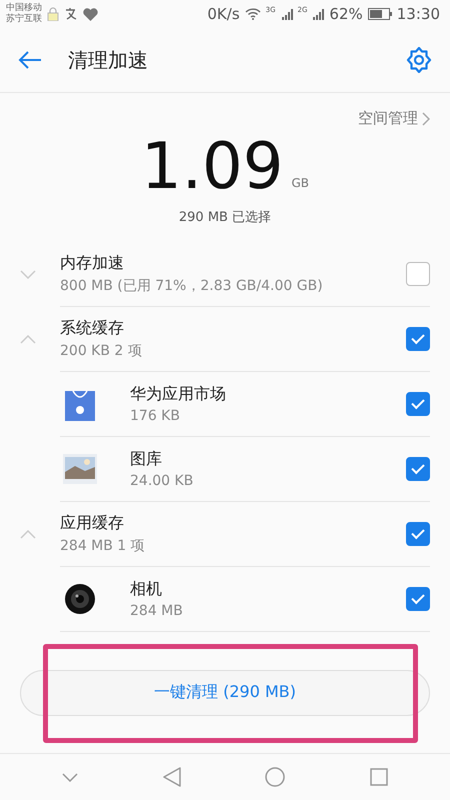 The height and width of the screenshot is (800, 450). What do you see at coordinates (101, 351) in the screenshot?
I see `category-detail: 200 KB 2 项` at bounding box center [101, 351].